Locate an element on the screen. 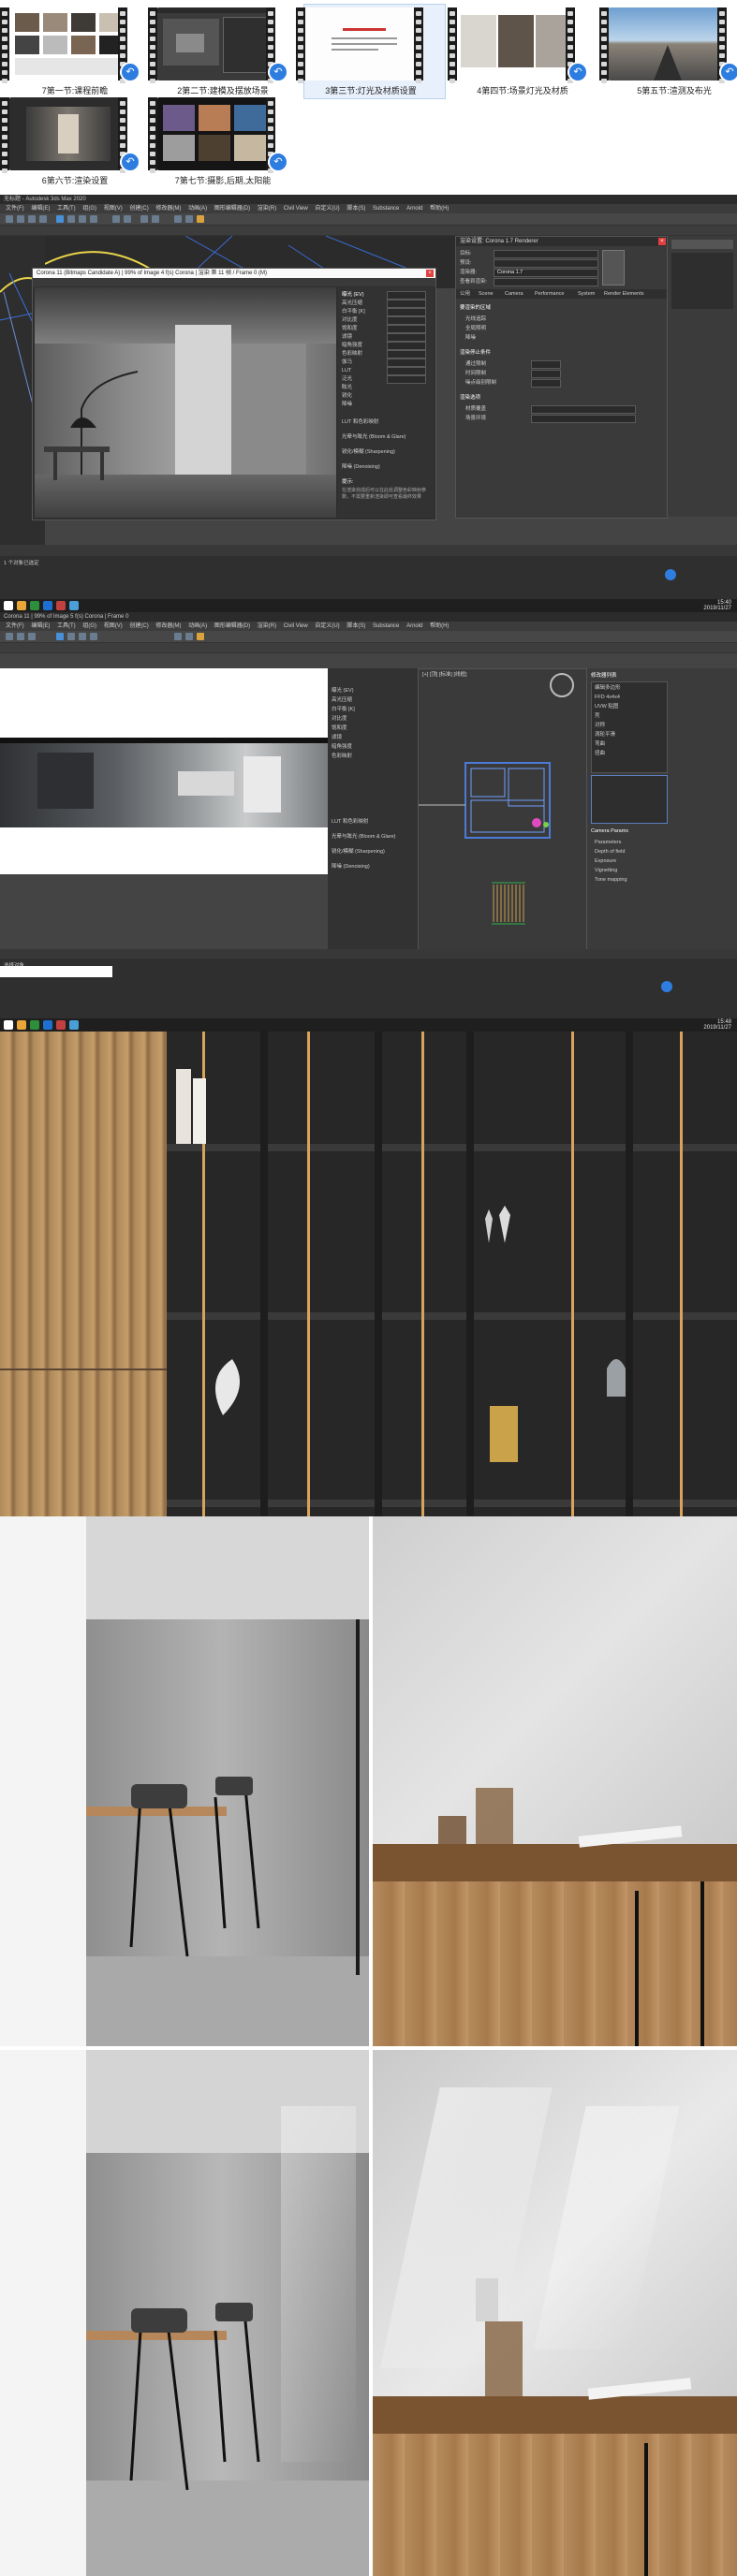 This screenshot has height=2576, width=737. modifier-item: 壳 is located at coordinates (597, 716).